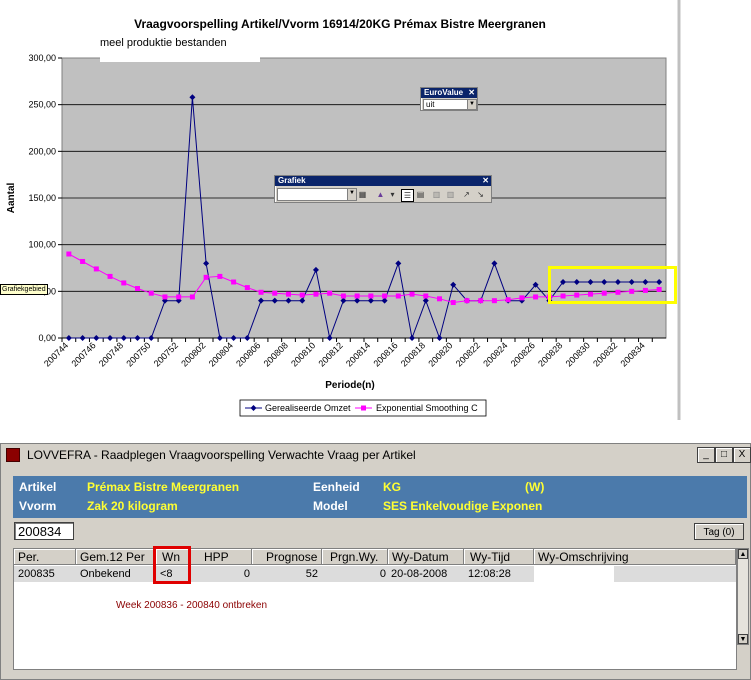 Image resolution: width=751 pixels, height=680 pixels. I want to click on legend-icon: ☰, so click(407, 195).